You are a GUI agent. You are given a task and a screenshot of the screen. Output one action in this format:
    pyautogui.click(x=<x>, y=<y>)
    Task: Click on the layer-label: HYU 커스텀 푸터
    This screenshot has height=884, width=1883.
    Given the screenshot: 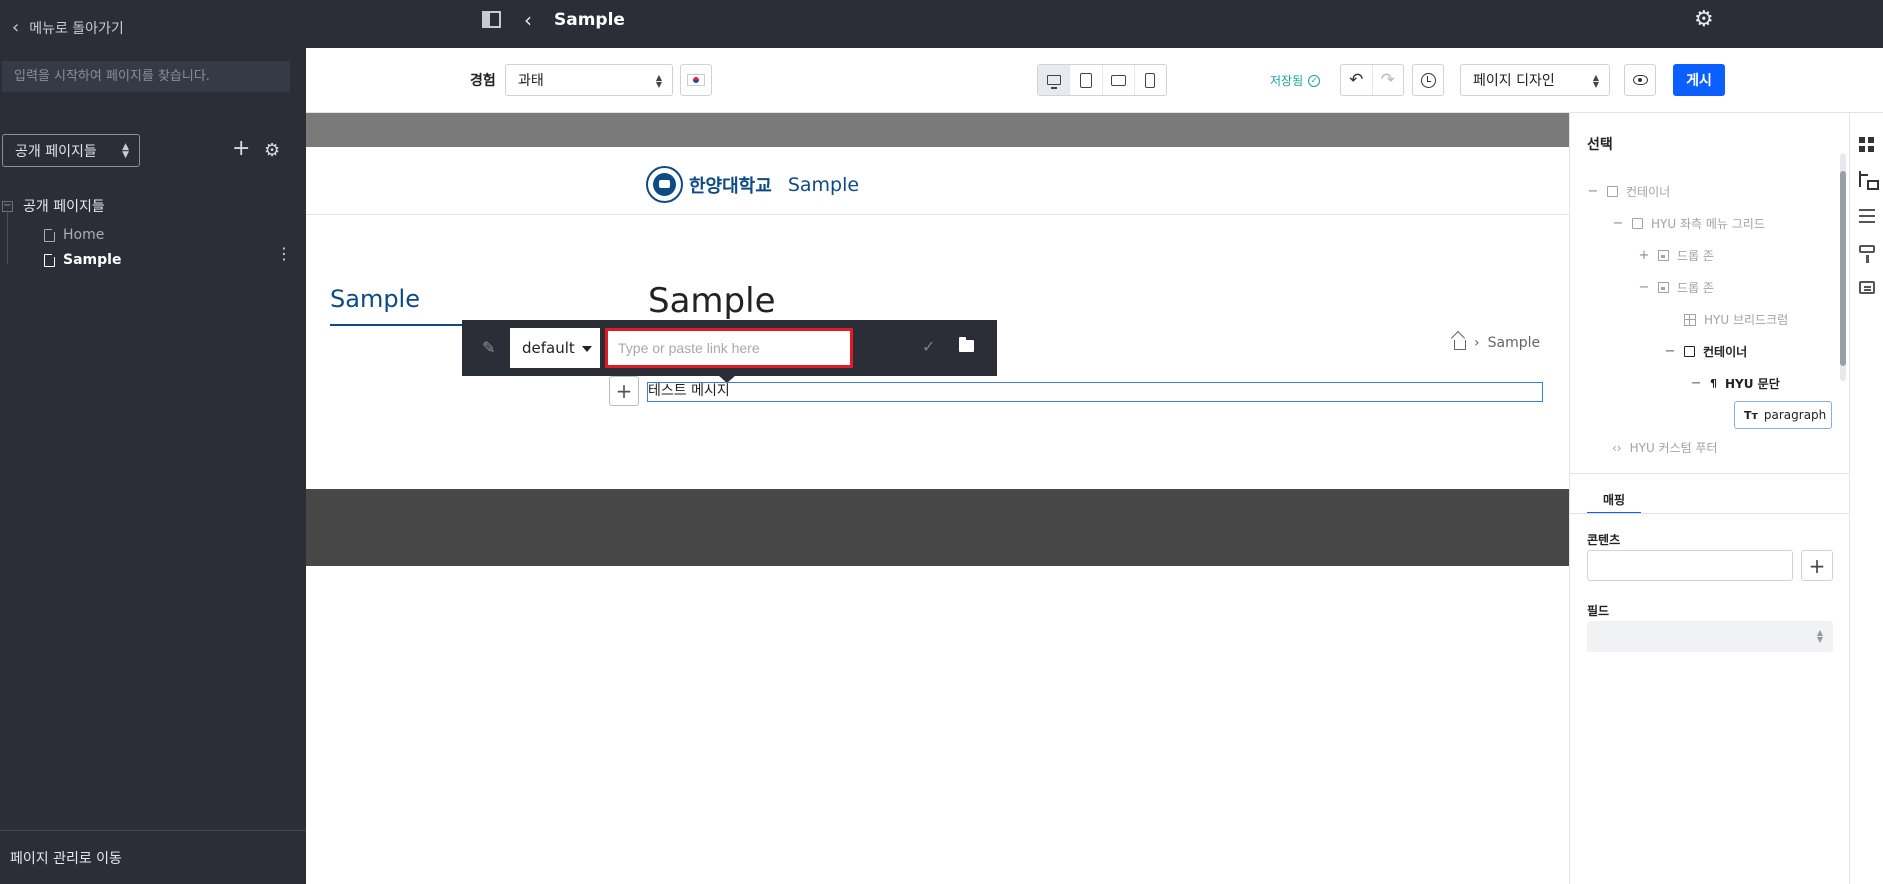 What is the action you would take?
    pyautogui.click(x=1673, y=448)
    